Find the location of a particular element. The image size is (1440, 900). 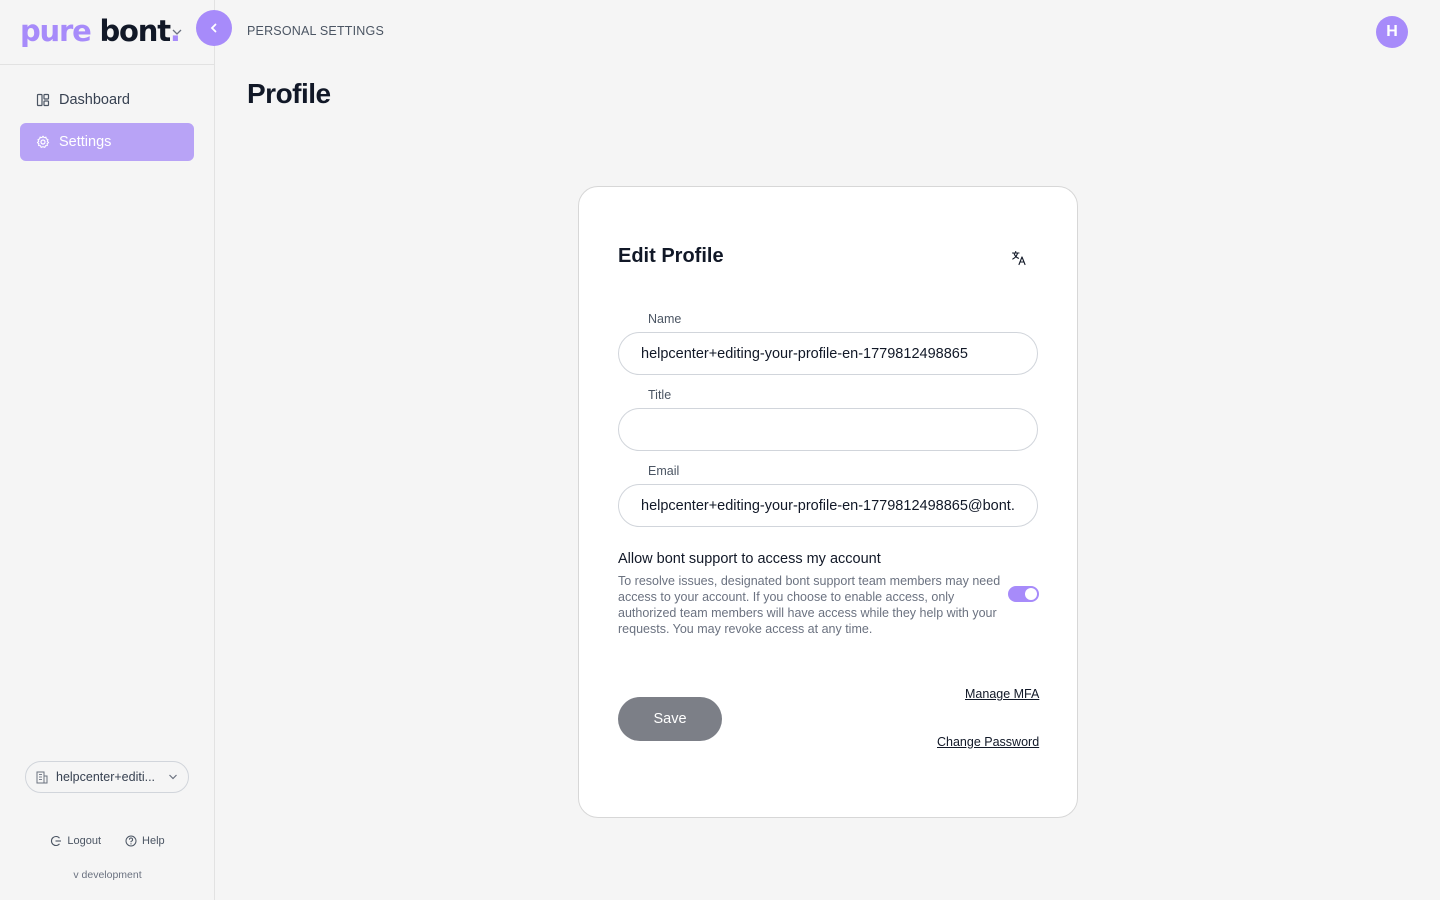

help-link: Help is located at coordinates (145, 841).